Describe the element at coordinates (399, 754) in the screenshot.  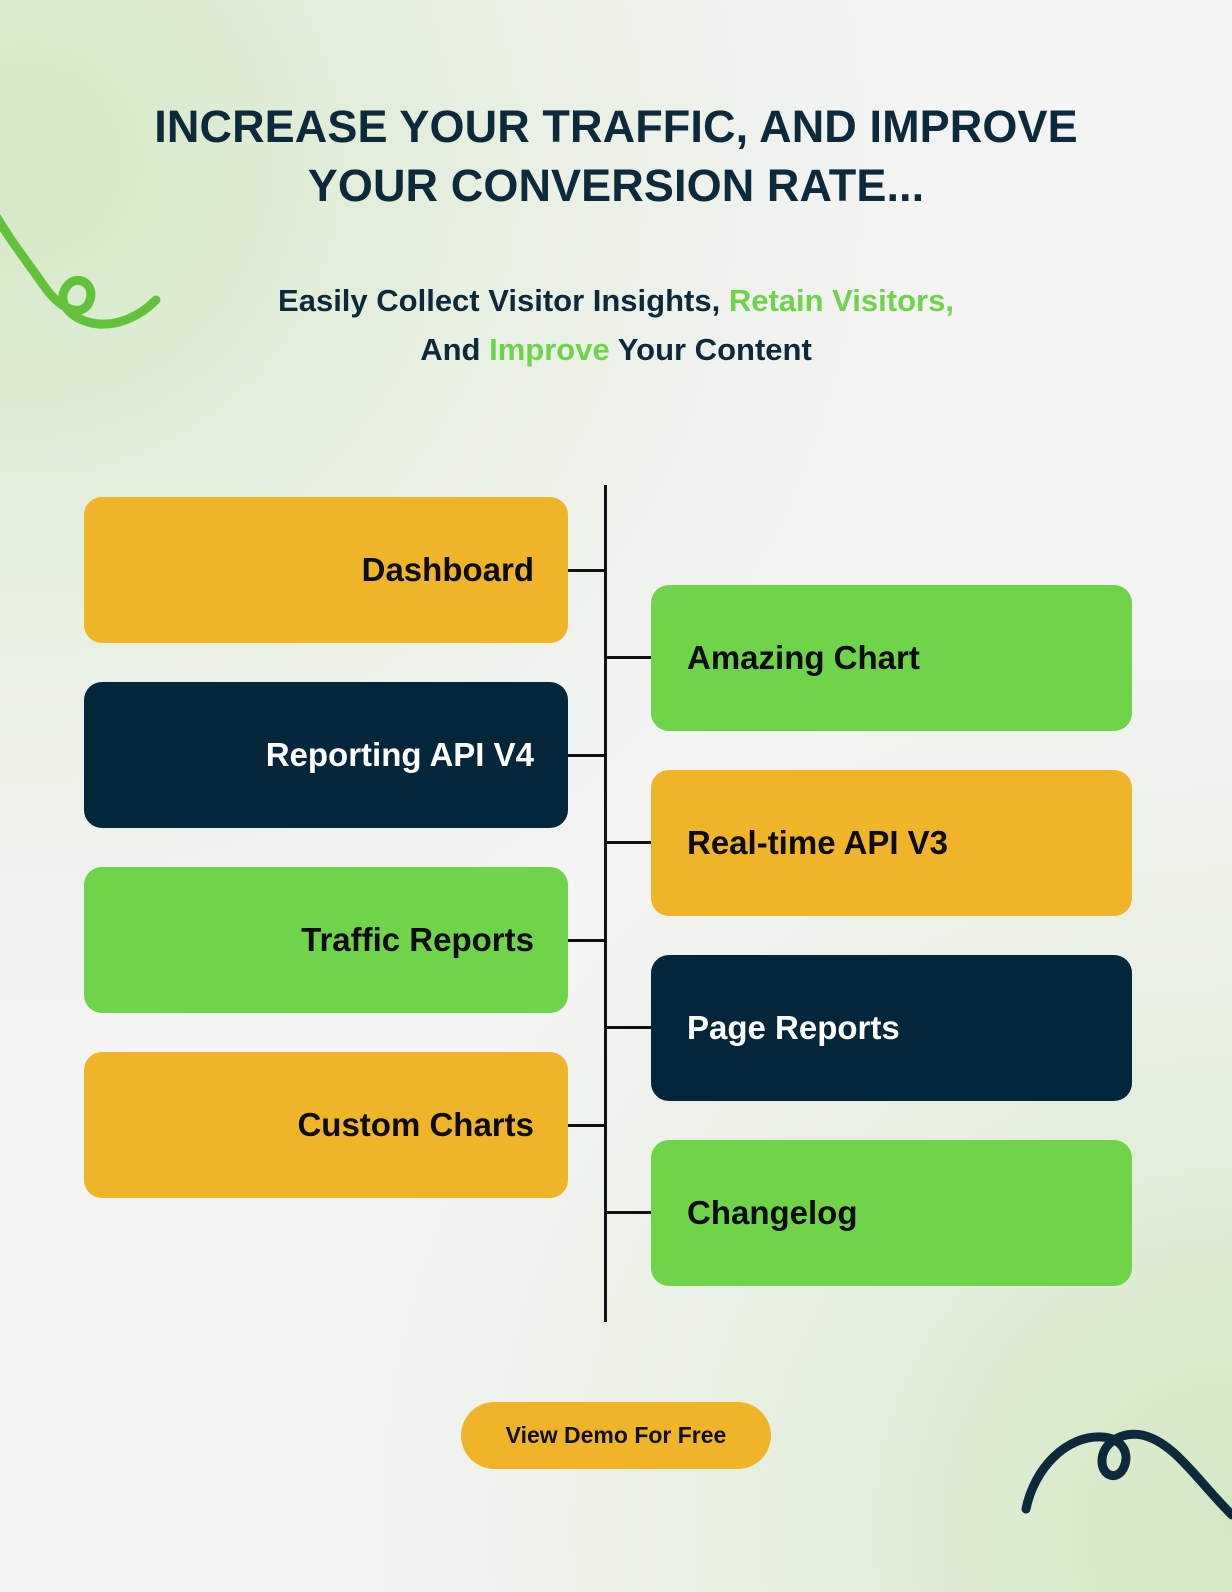
I see `feature-node-label: Reporting API V4` at that location.